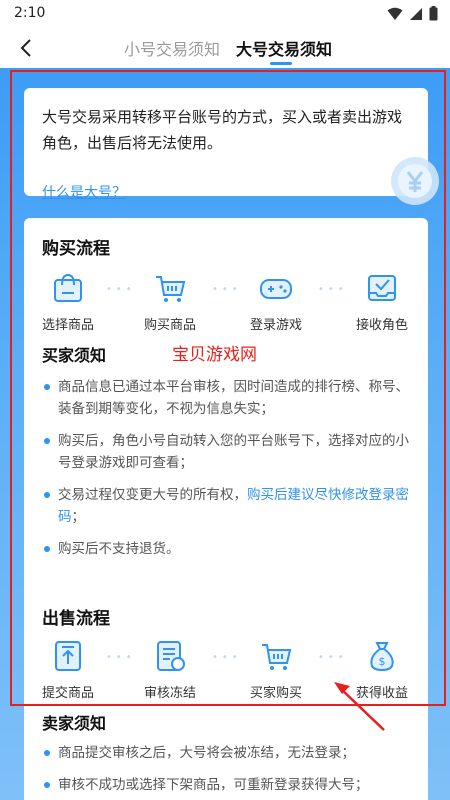 Image resolution: width=450 pixels, height=800 pixels. Describe the element at coordinates (284, 48) in the screenshot. I see `tab-large-account: 大号交易须知` at that location.